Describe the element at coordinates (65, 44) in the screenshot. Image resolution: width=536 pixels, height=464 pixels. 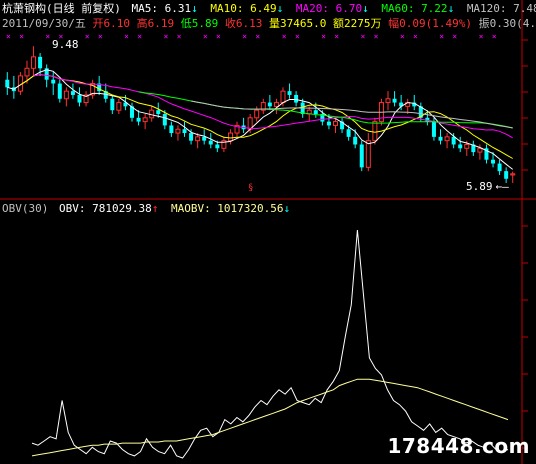
I see `high-marker-label: 9.48` at that location.